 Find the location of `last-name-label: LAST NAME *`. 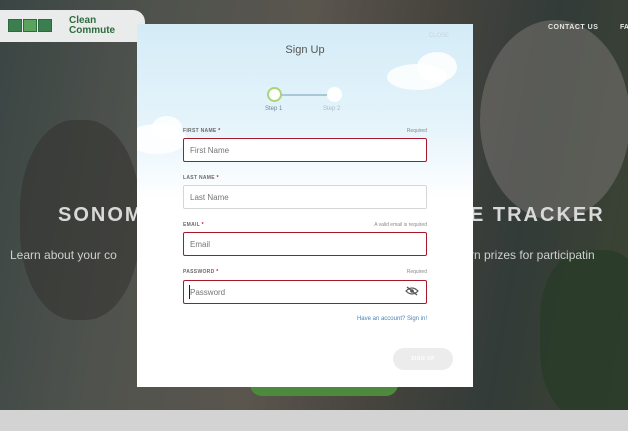

last-name-label: LAST NAME * is located at coordinates (201, 178).